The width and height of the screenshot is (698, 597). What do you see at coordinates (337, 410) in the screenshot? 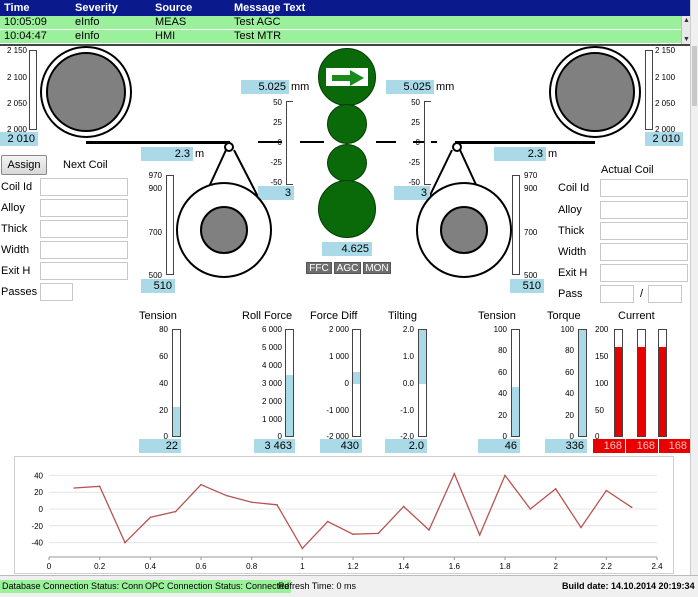
I see `scale-label: -1 000` at bounding box center [337, 410].